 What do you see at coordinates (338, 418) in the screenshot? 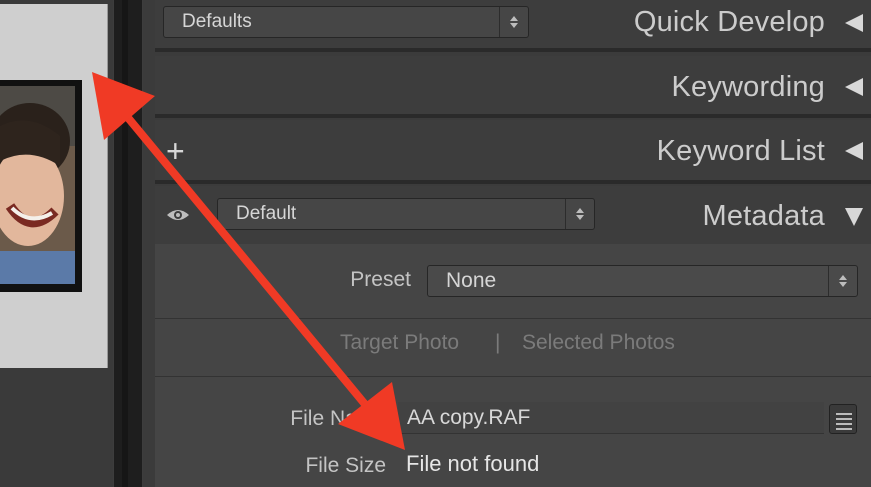
I see `file-name-label: File Name` at bounding box center [338, 418].